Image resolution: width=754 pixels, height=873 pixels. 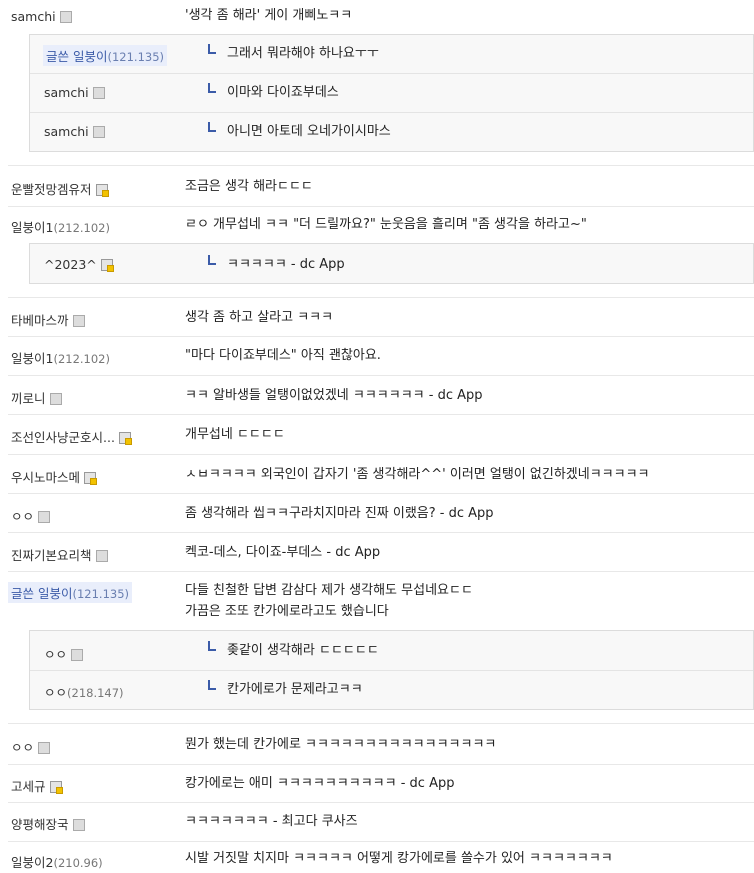 What do you see at coordinates (303, 53) in the screenshot?
I see `reply-text: 그래서 뭐라해야 하나요ㅜㅜ` at bounding box center [303, 53].